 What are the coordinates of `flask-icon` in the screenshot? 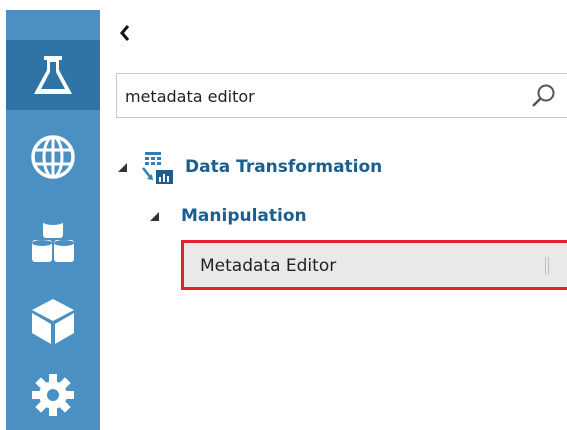 It's located at (53, 75).